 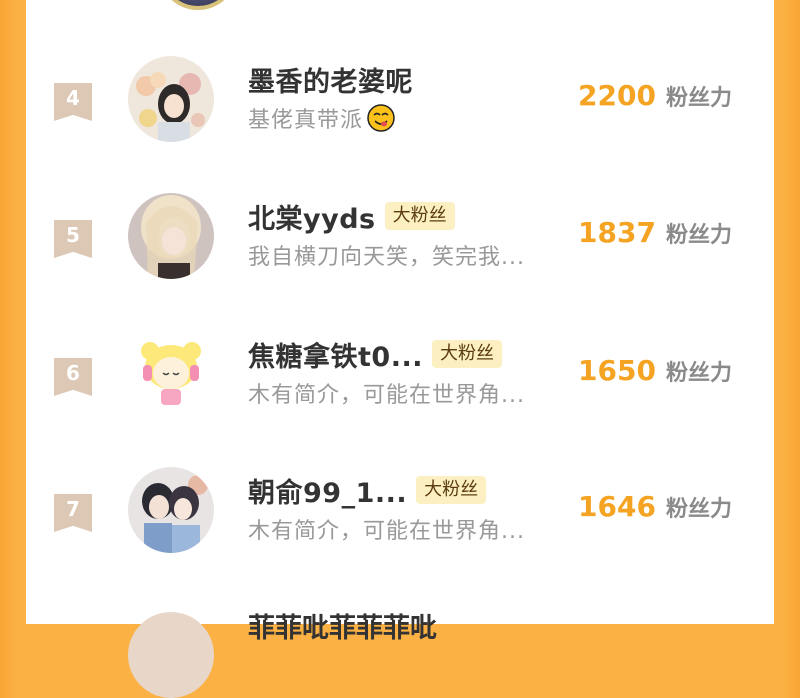 I want to click on user-name-line: 焦糖拿铁t0... 大粉丝, so click(x=375, y=354).